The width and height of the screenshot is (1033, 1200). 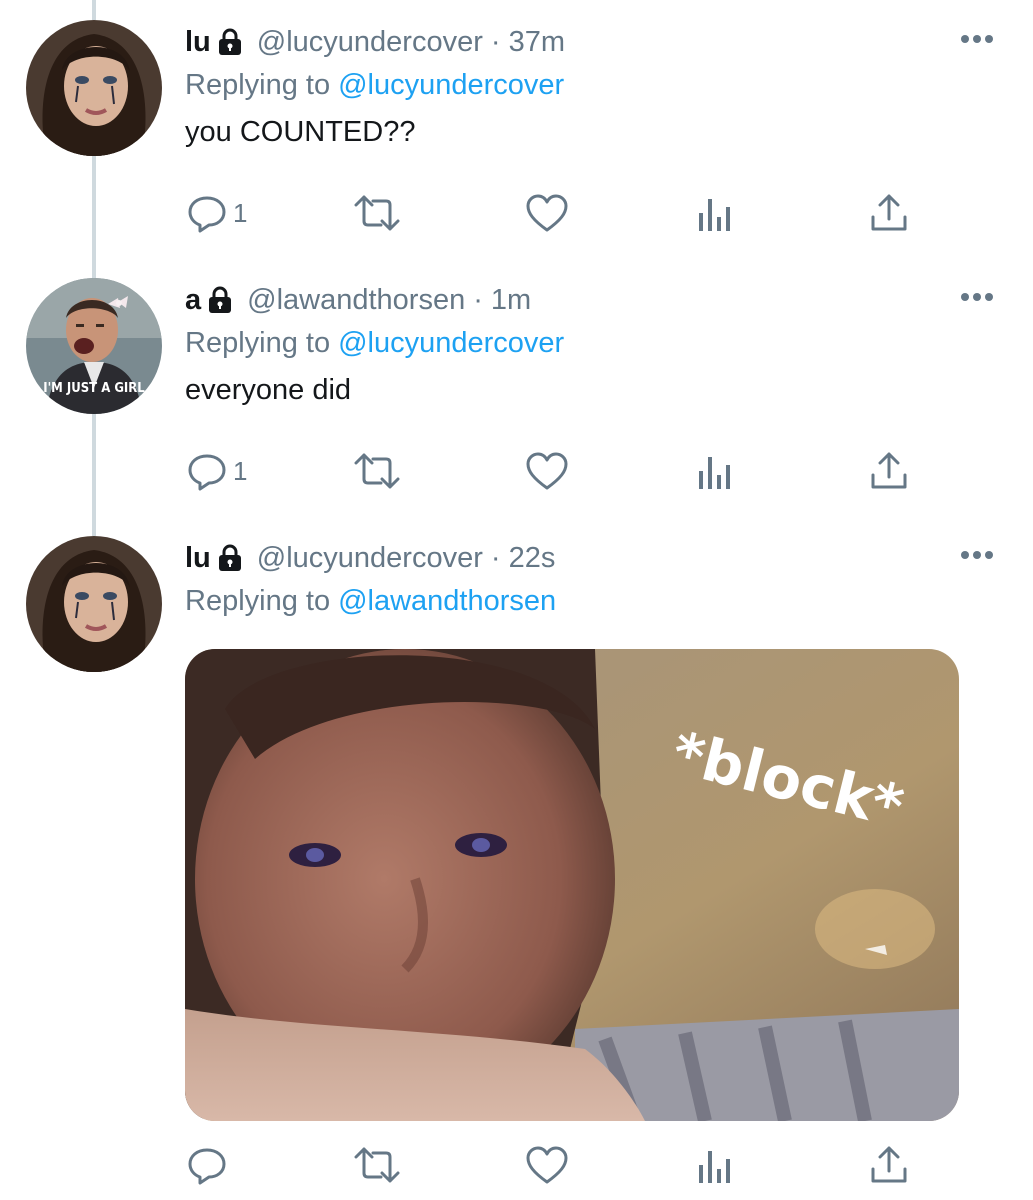 What do you see at coordinates (589, 558) in the screenshot?
I see `tweet-header: lu @lucyundercover · 22s` at bounding box center [589, 558].